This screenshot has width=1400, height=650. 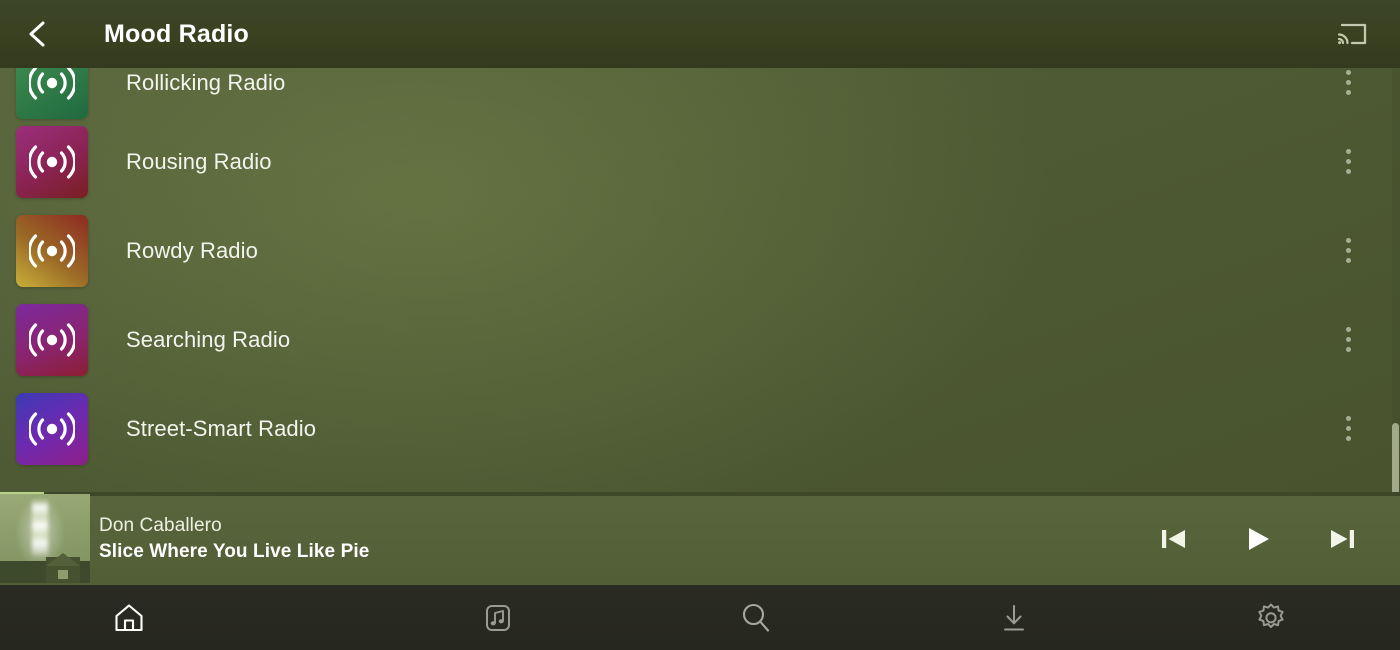 I want to click on house-window, so click(x=63, y=574).